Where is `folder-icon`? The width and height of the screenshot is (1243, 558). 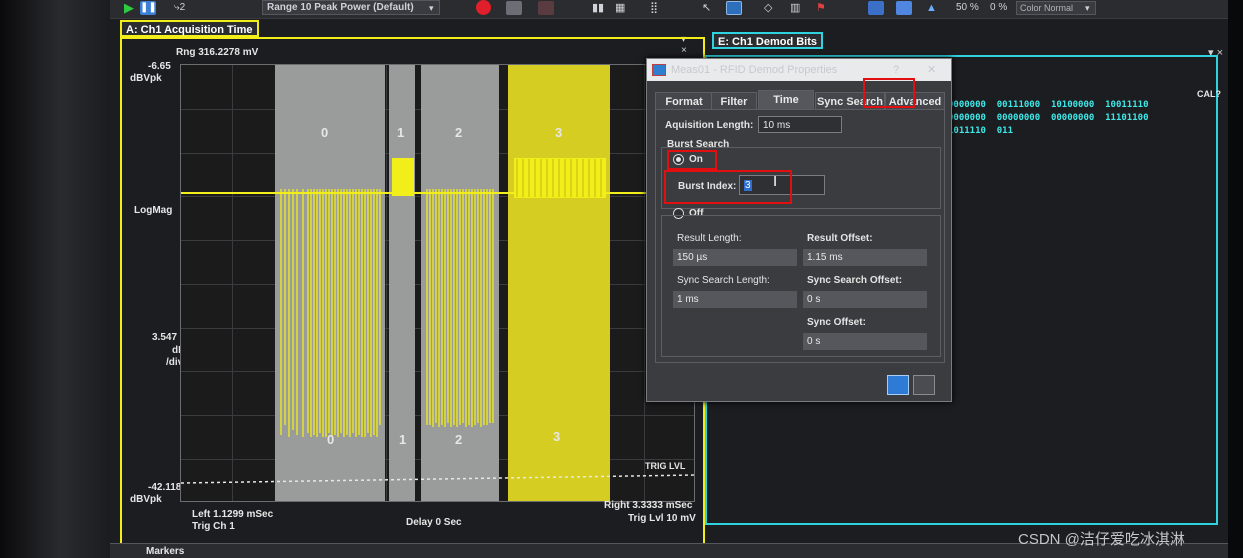 folder-icon is located at coordinates (898, 385).